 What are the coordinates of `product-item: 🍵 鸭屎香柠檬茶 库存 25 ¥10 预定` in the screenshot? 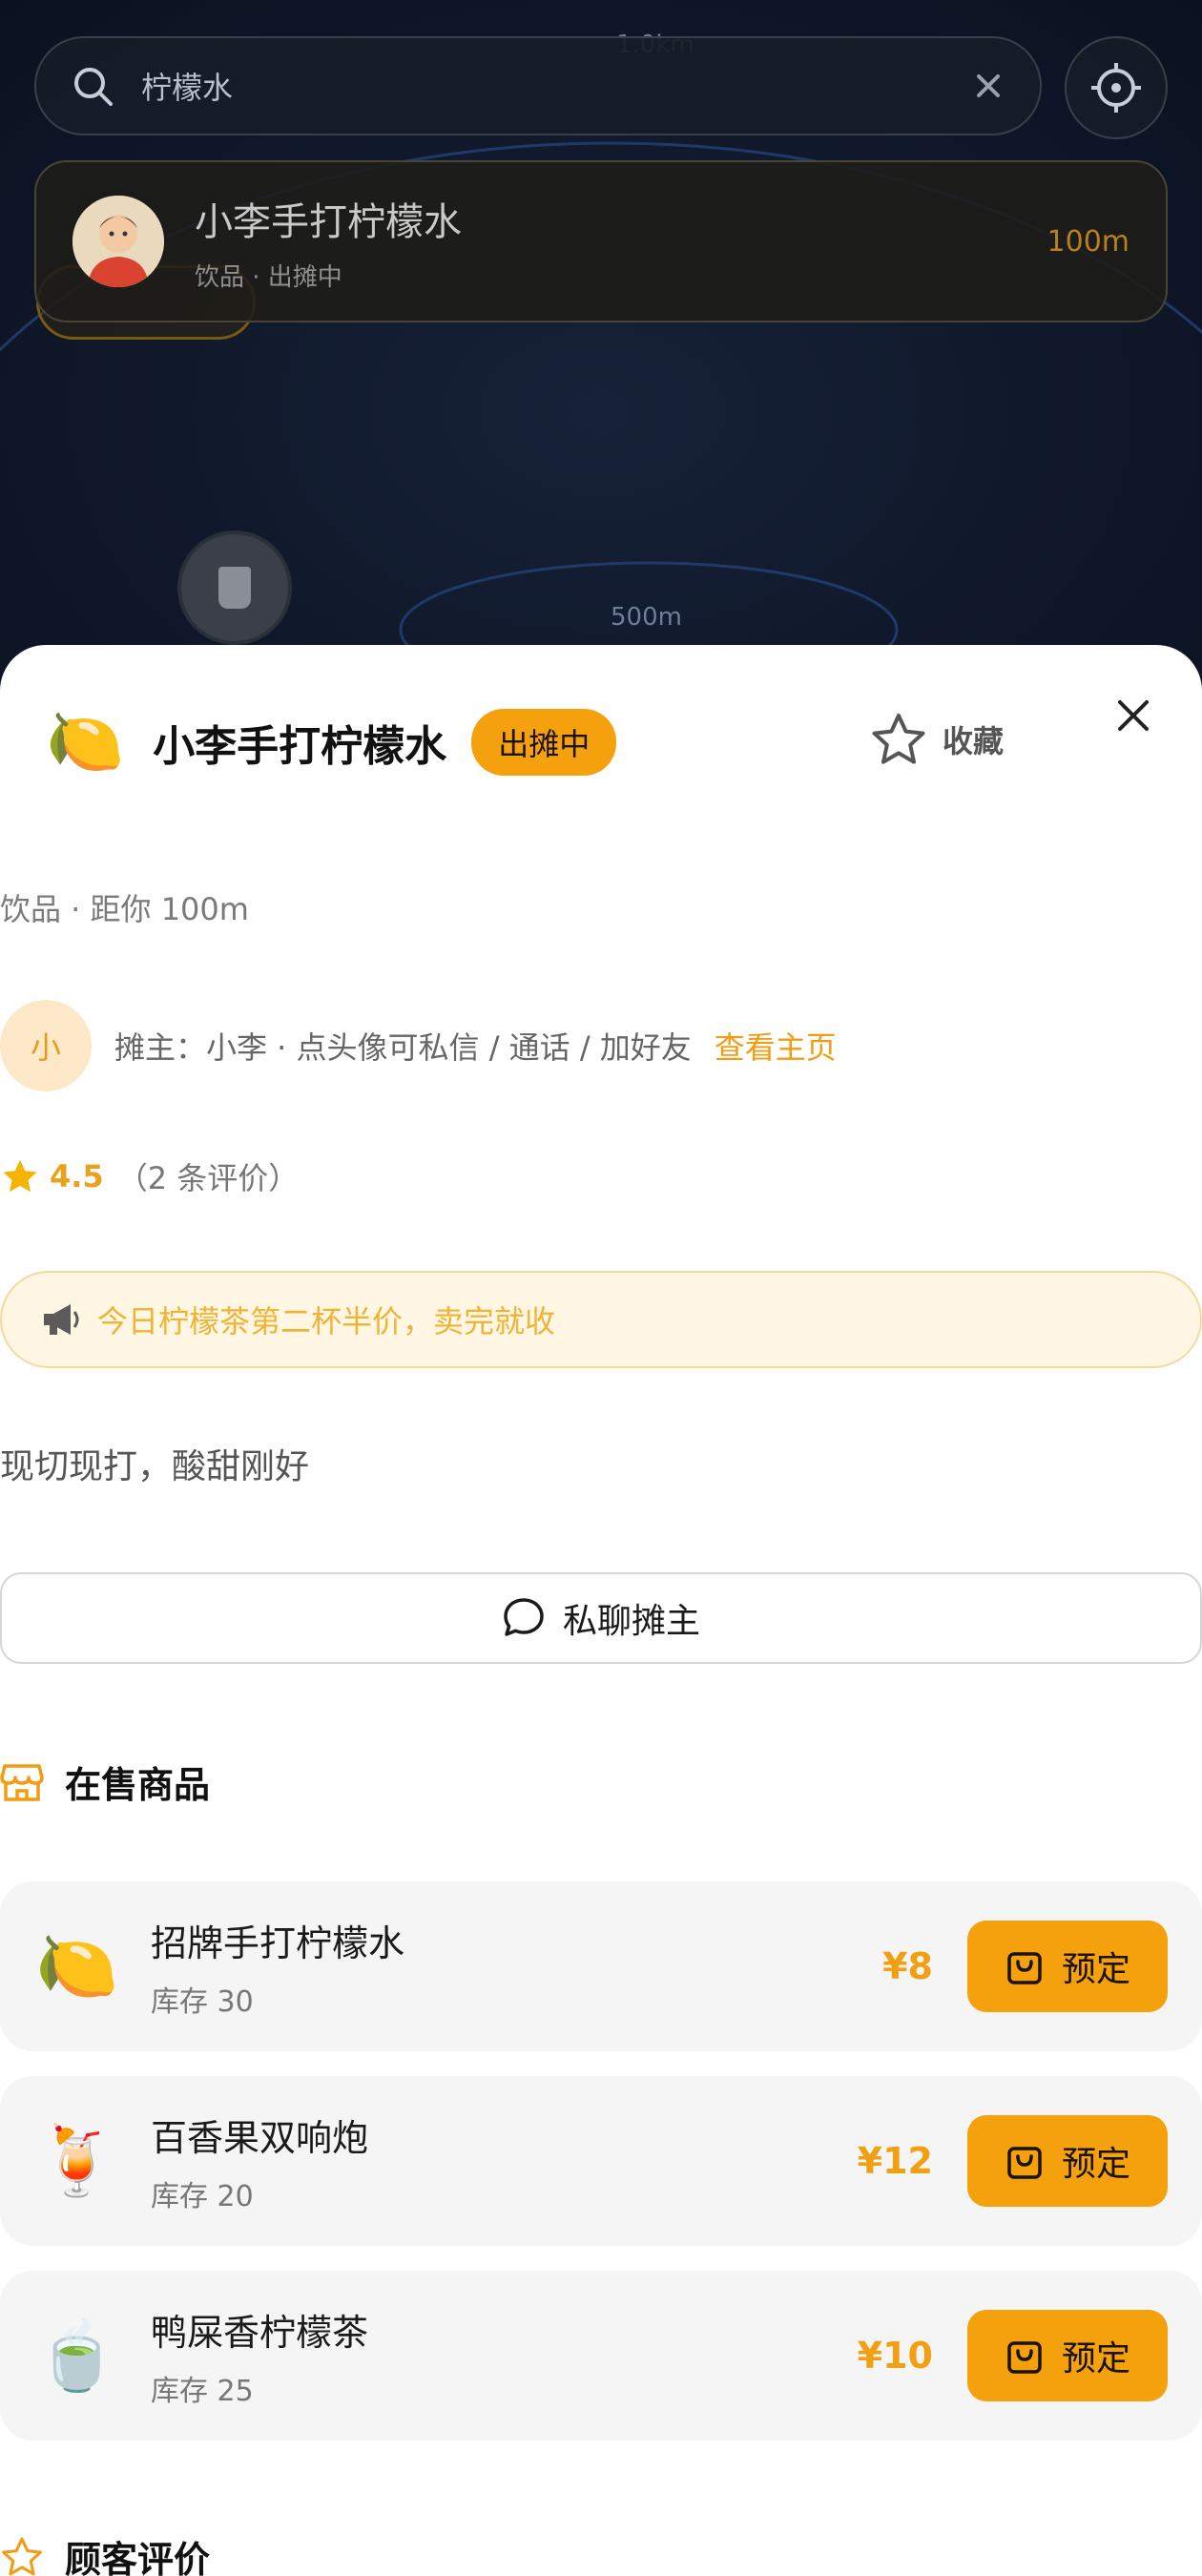 It's located at (601, 2356).